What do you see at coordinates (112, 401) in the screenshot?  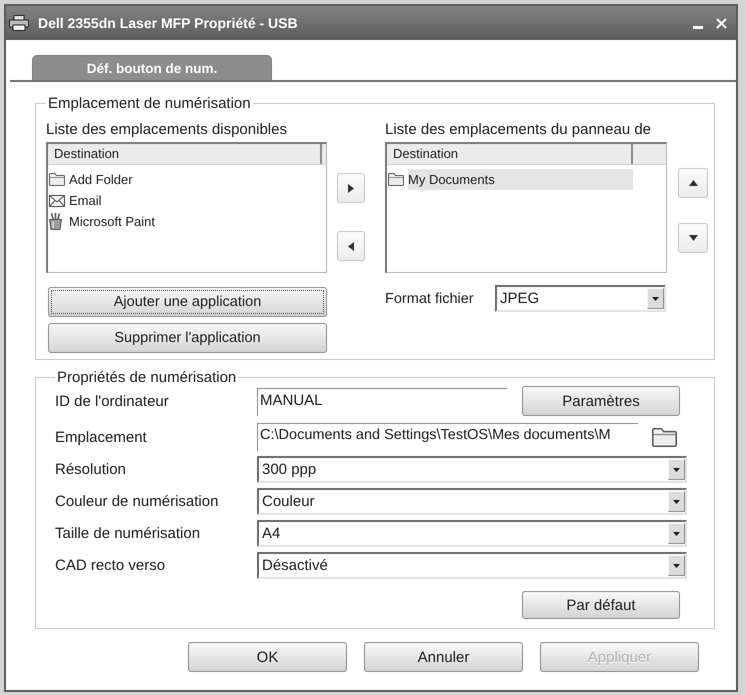 I see `field-label: ID de l'ordinateur` at bounding box center [112, 401].